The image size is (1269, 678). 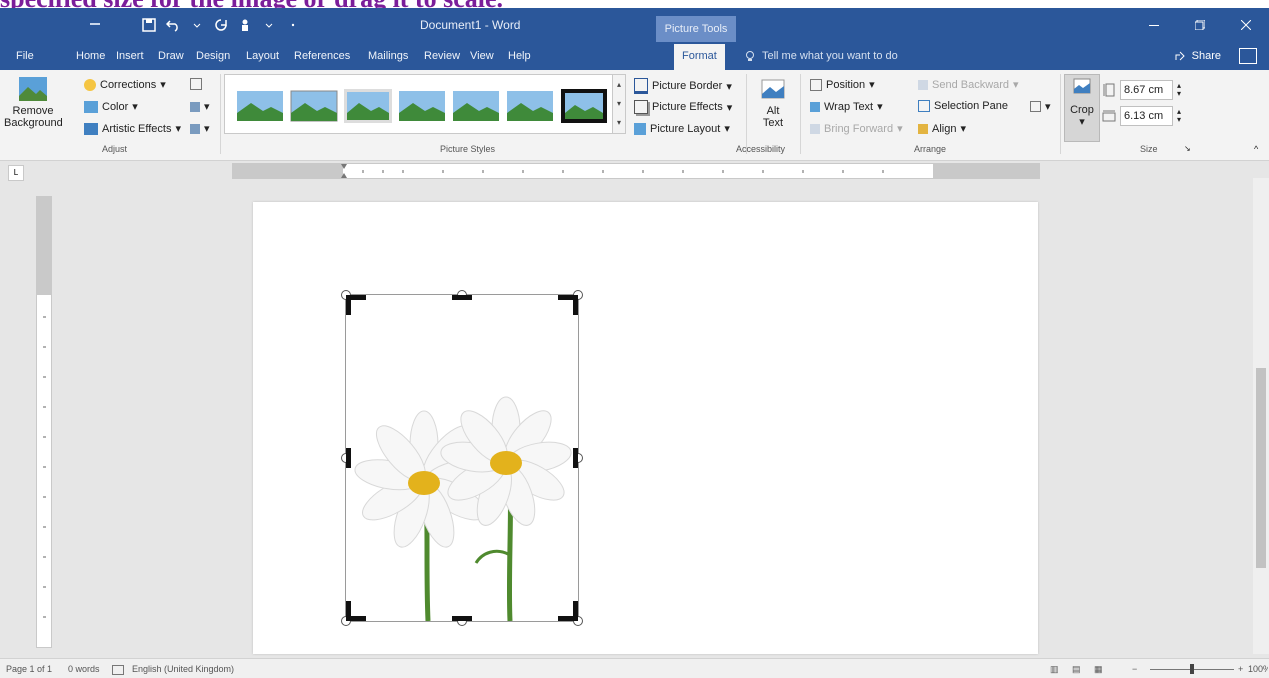 I want to click on picture-border-label: Picture Border, so click(x=687, y=86).